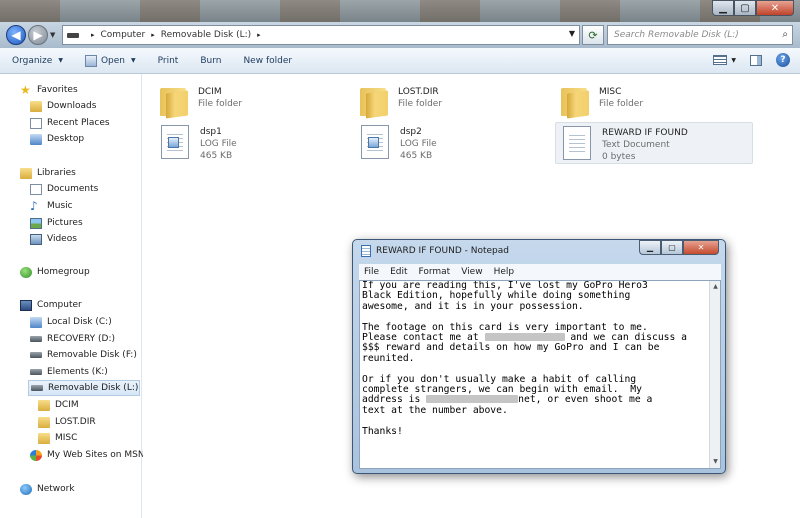 The image size is (800, 518). Describe the element at coordinates (36, 322) in the screenshot. I see `windows-drive-icon` at that location.